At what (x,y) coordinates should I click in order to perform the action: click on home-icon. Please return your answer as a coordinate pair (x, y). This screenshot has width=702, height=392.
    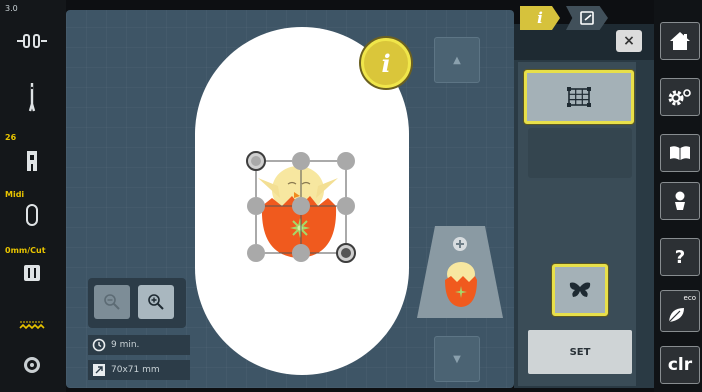
    Looking at the image, I should click on (680, 41).